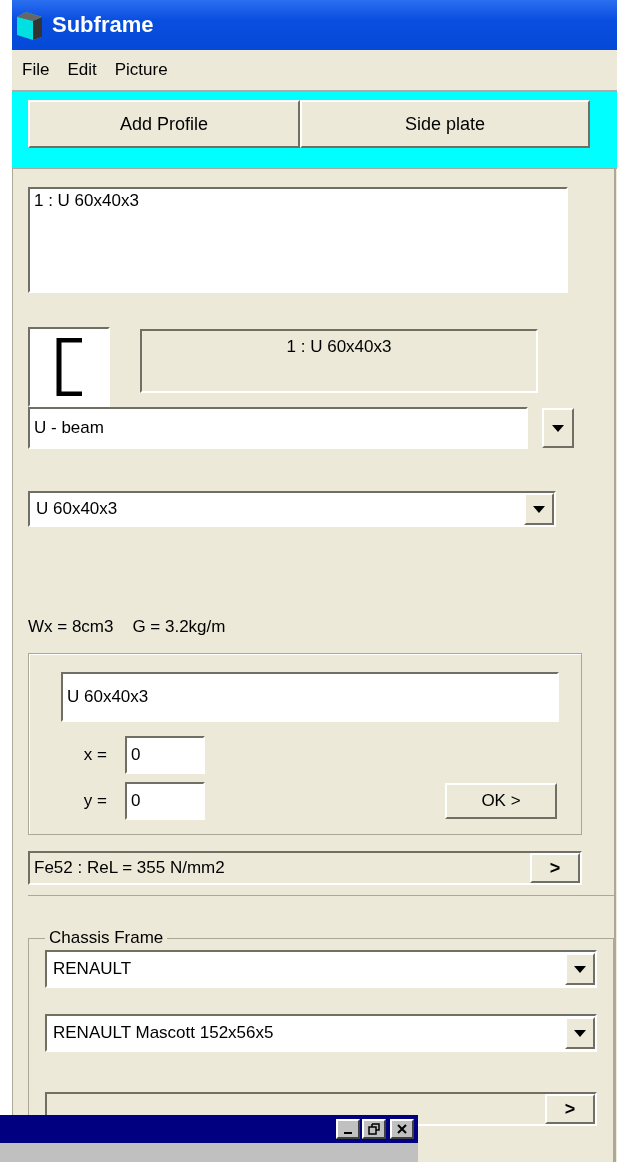 The width and height of the screenshot is (617, 1162). I want to click on y-label: y =, so click(94, 801).